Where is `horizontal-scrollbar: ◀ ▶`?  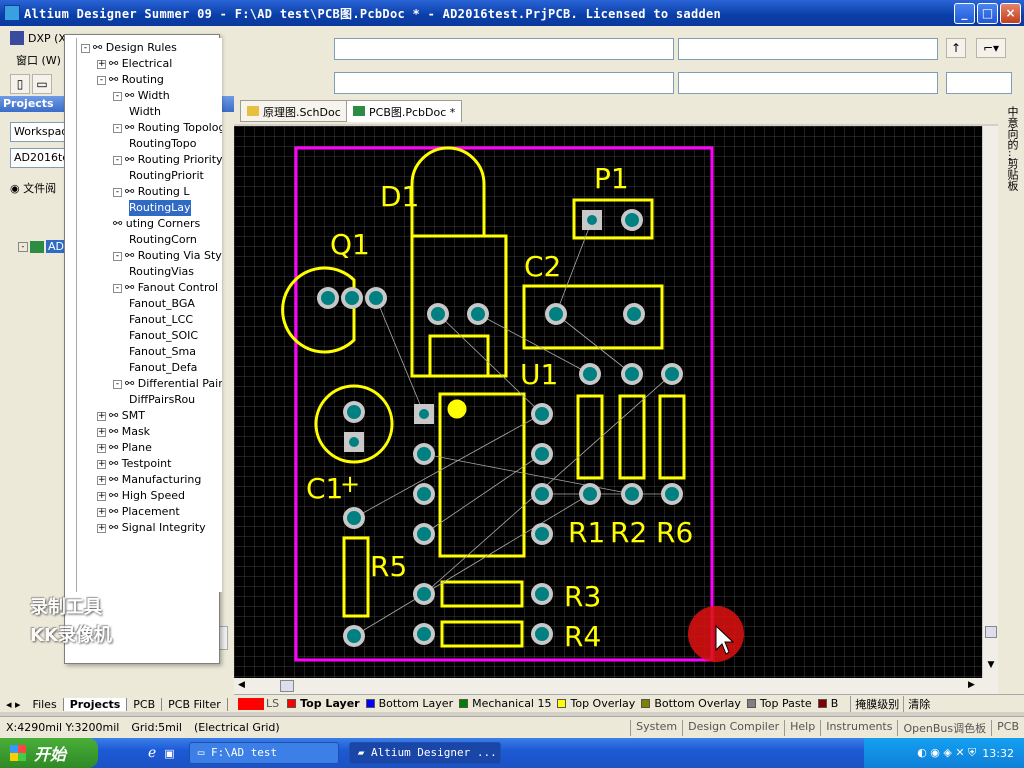 horizontal-scrollbar: ◀ ▶ is located at coordinates (616, 686).